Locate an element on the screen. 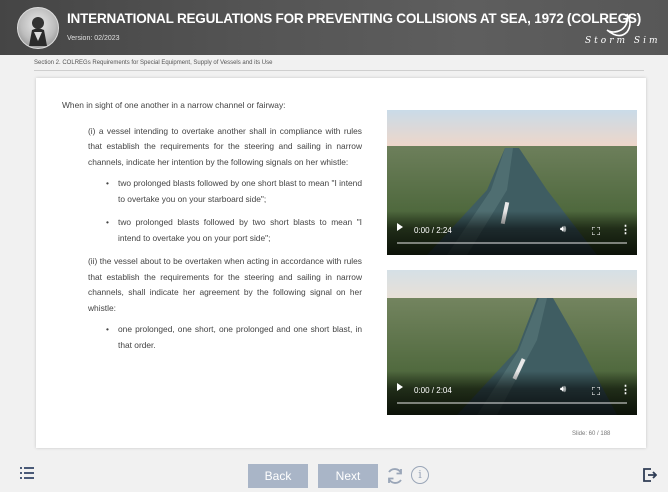 This screenshot has width=668, height=492. video-controls: 0:00 / 2:24 🔊︎ ⋮ is located at coordinates (512, 233).